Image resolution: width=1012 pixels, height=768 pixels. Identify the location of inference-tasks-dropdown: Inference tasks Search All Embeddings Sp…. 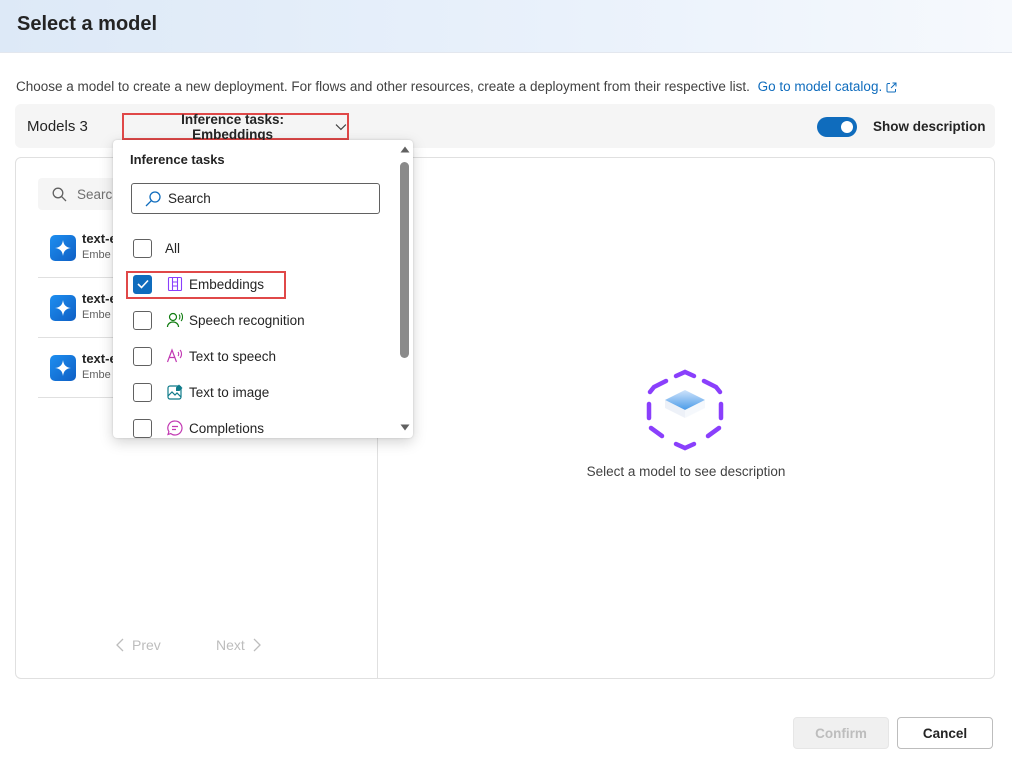
(263, 289).